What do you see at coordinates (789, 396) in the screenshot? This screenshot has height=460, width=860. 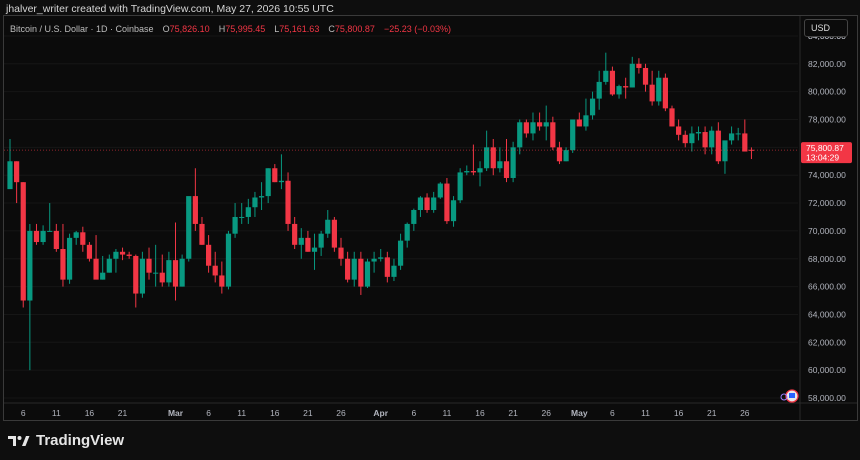 I see `events-icon` at bounding box center [789, 396].